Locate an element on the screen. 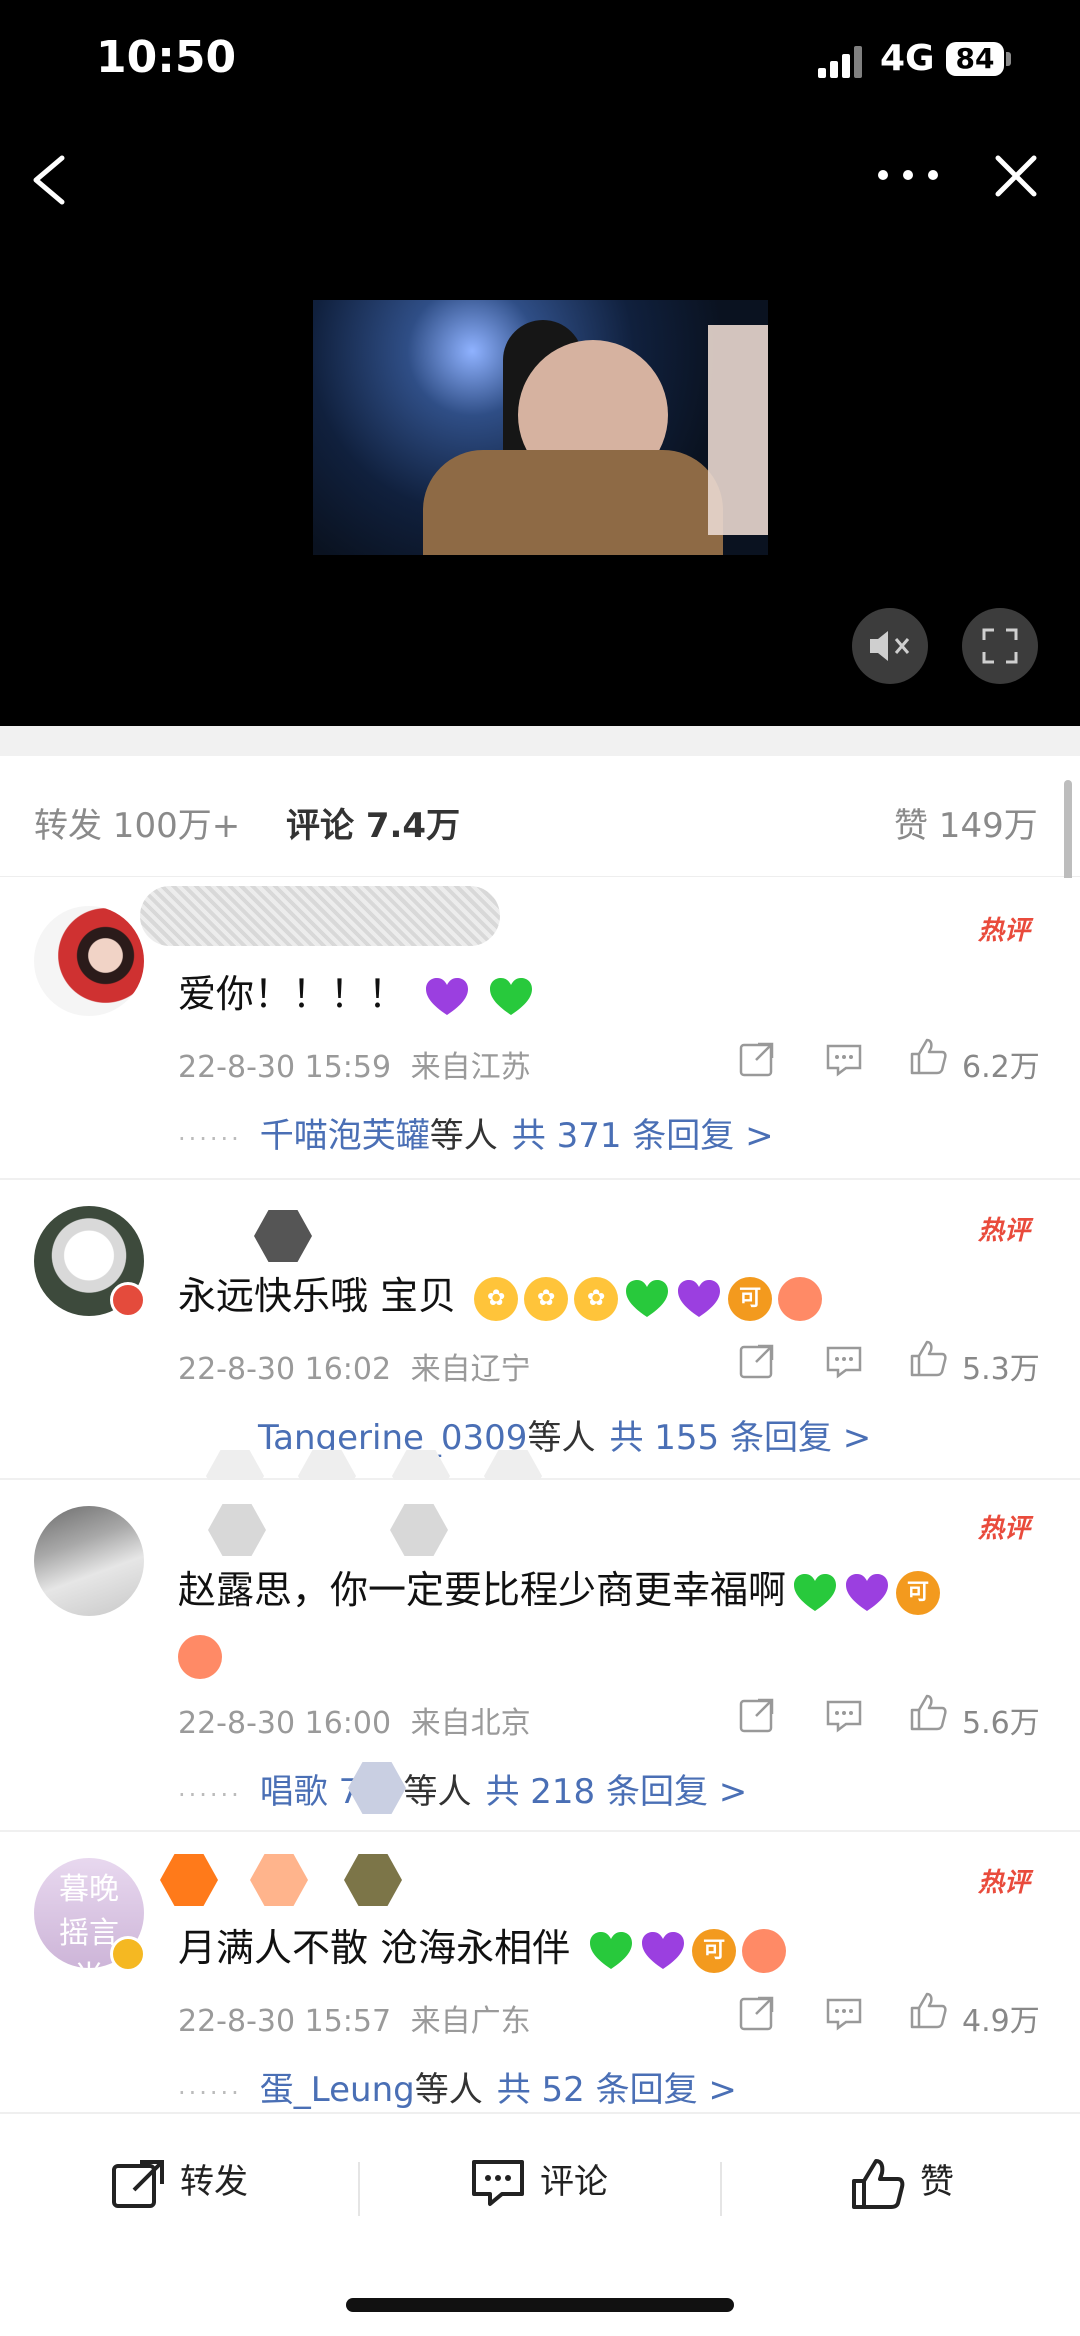 The height and width of the screenshot is (2336, 1080). video-figure-coat is located at coordinates (573, 502).